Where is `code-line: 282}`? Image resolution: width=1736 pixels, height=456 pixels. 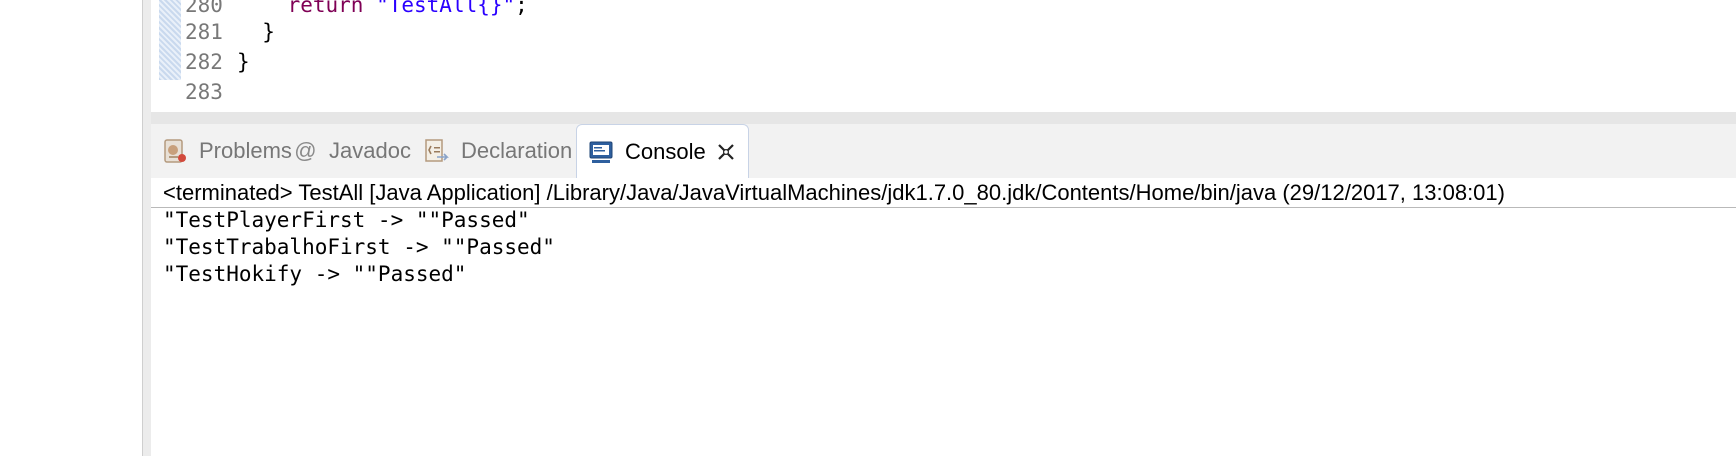
code-line: 282} is located at coordinates (215, 62).